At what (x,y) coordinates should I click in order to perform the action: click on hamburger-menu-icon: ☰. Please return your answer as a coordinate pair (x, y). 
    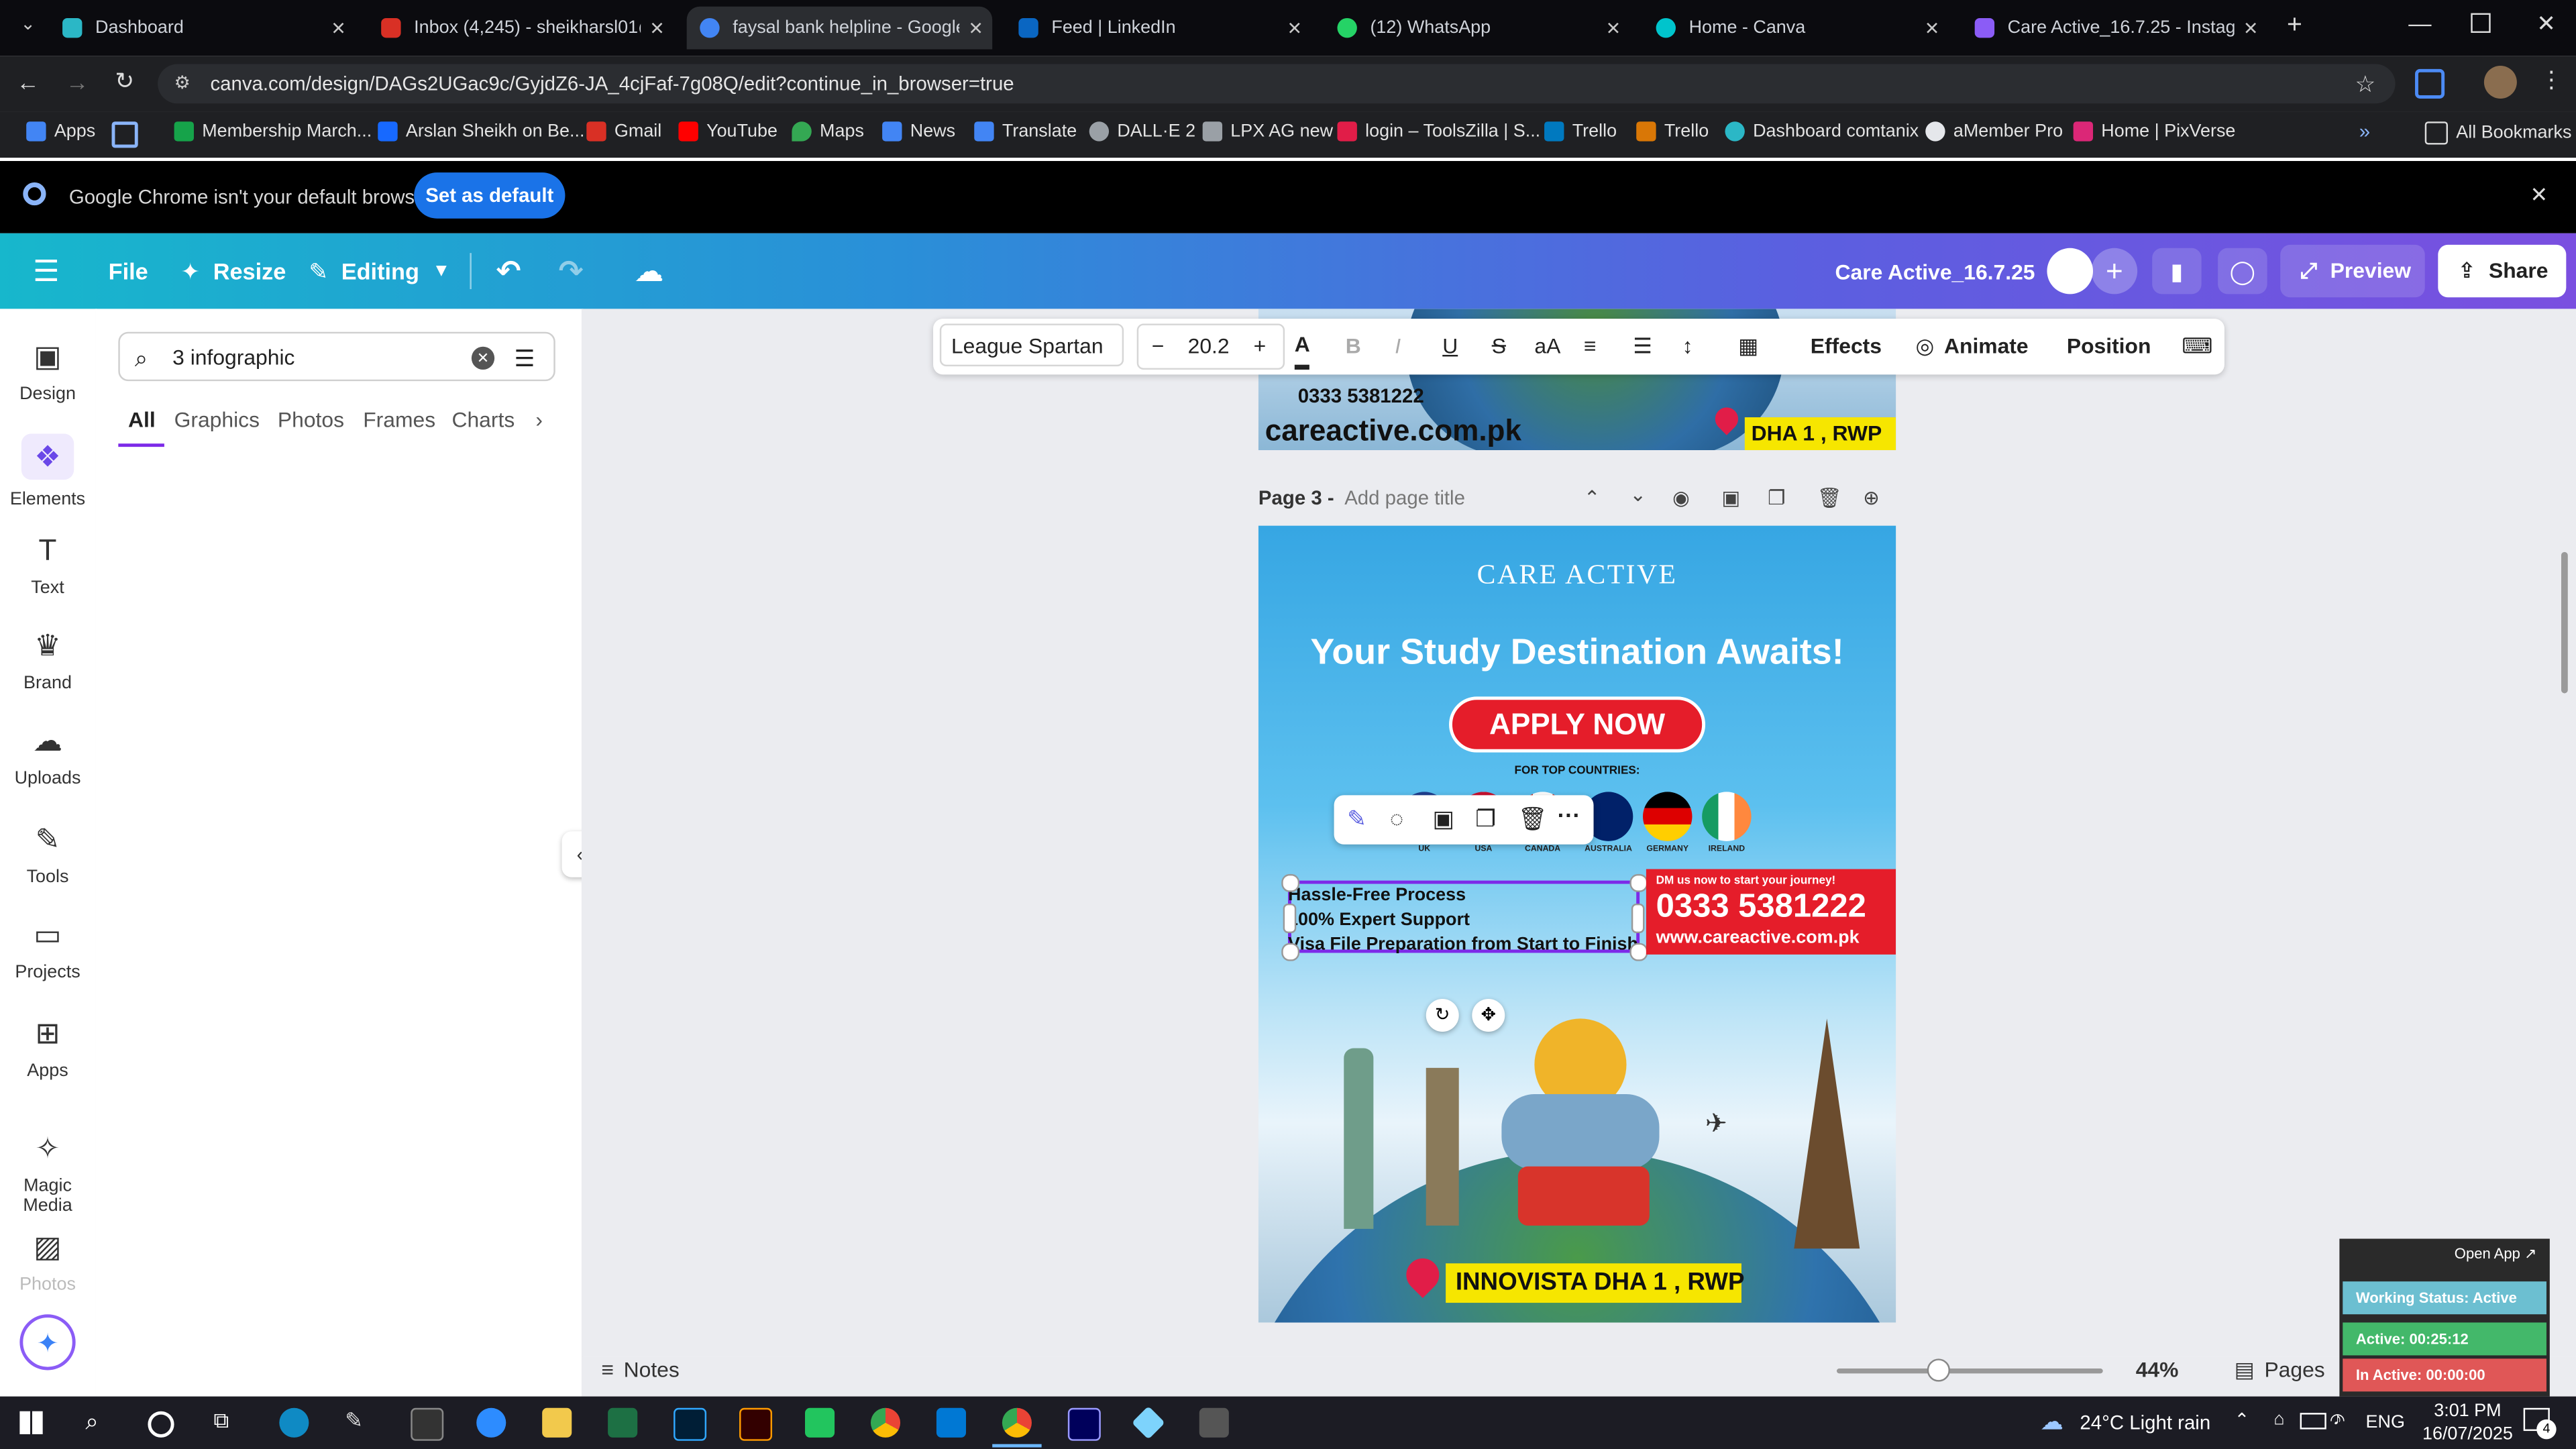
    Looking at the image, I should click on (46, 271).